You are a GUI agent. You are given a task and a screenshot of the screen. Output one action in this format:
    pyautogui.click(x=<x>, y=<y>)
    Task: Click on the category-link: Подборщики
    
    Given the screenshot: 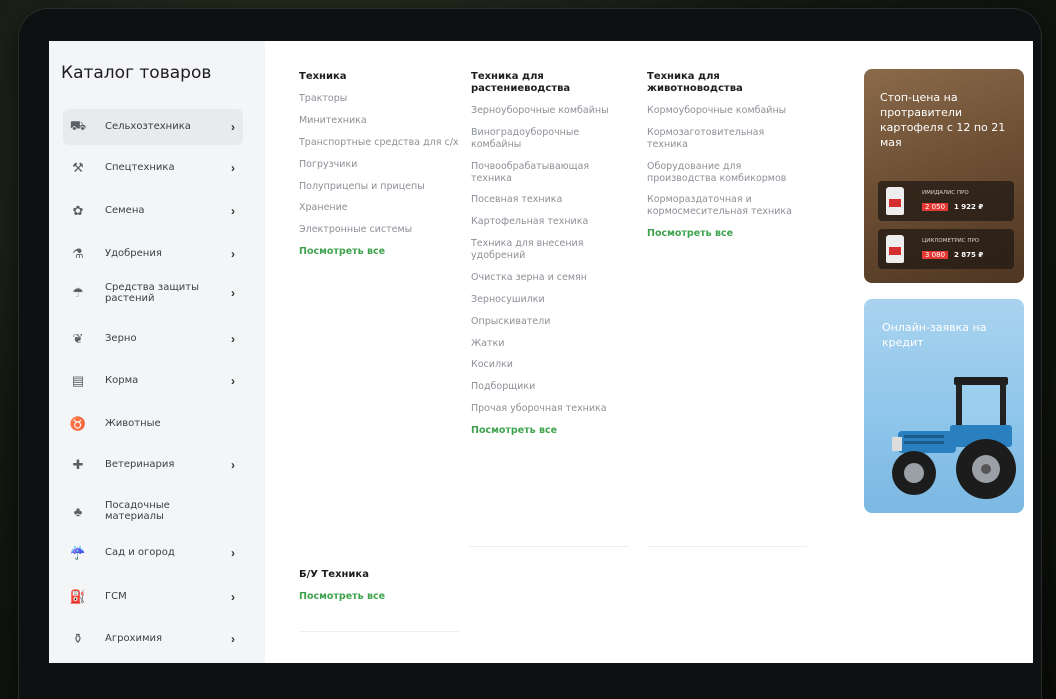 What is the action you would take?
    pyautogui.click(x=546, y=387)
    